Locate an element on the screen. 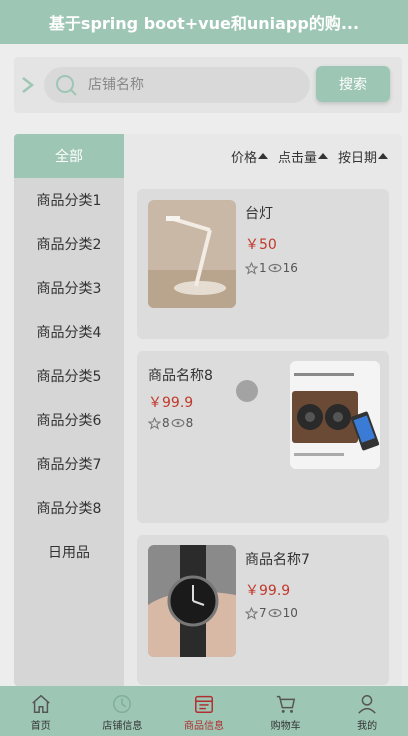 The image size is (408, 736). product-stats: 8 8 is located at coordinates (170, 423).